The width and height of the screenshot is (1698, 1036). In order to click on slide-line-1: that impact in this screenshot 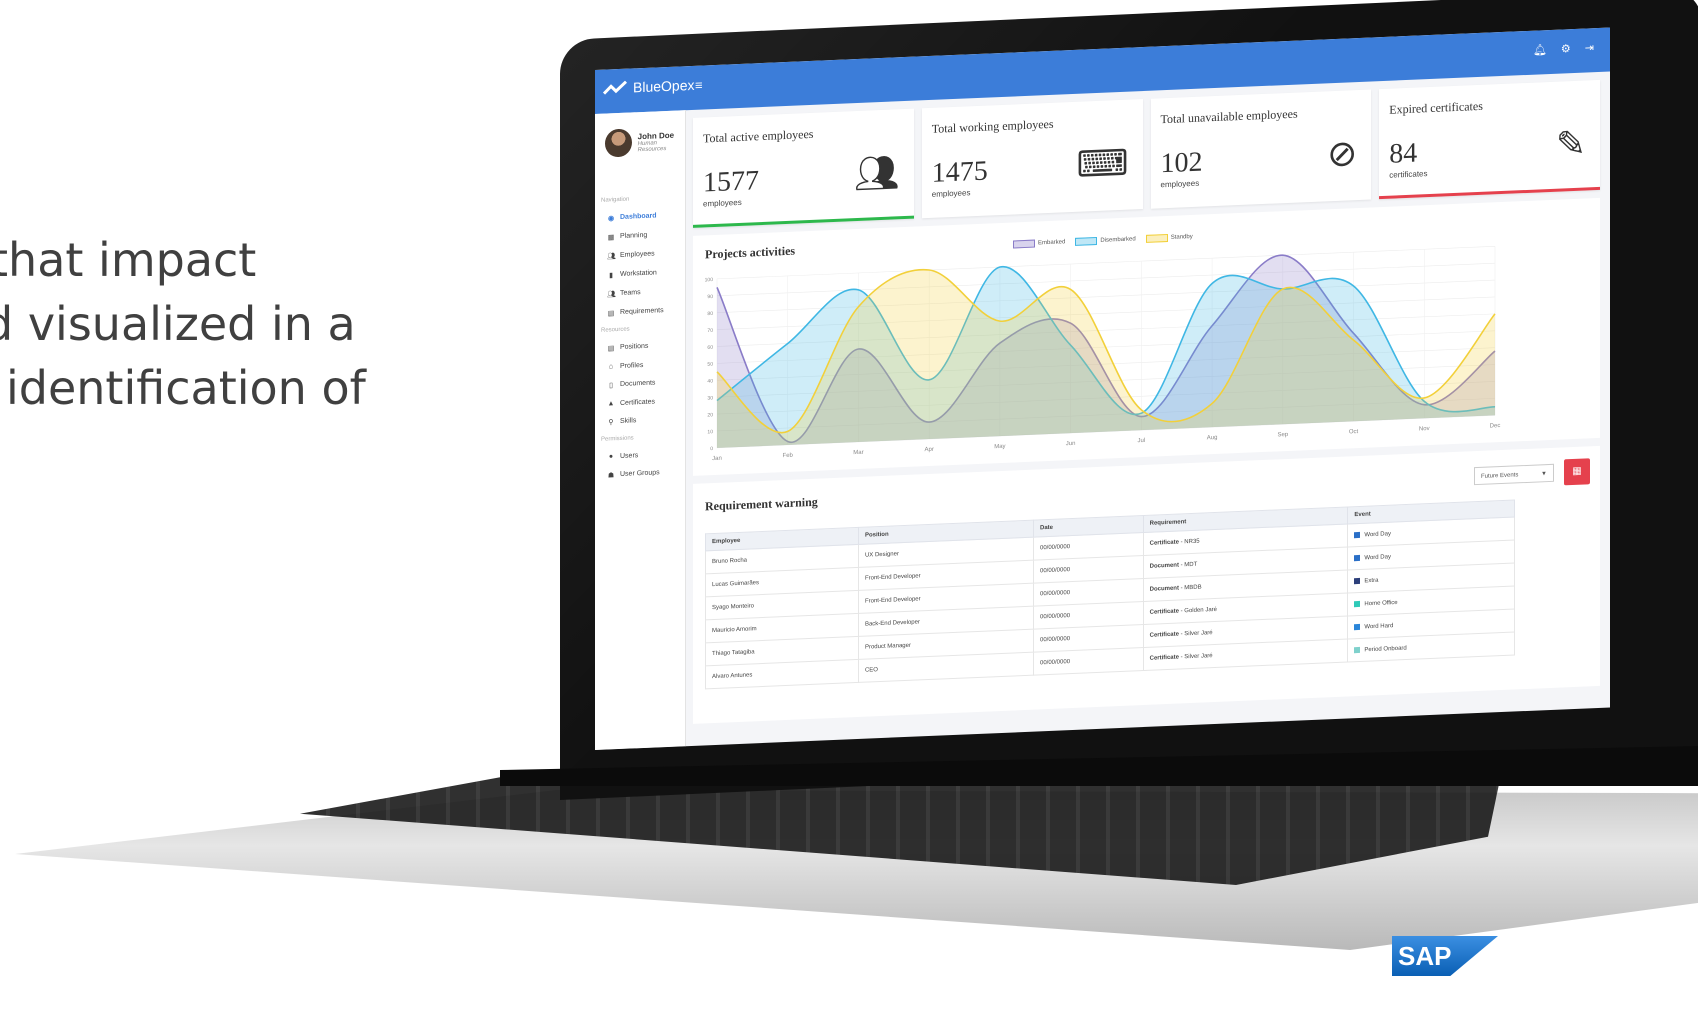, I will do `click(128, 260)`.